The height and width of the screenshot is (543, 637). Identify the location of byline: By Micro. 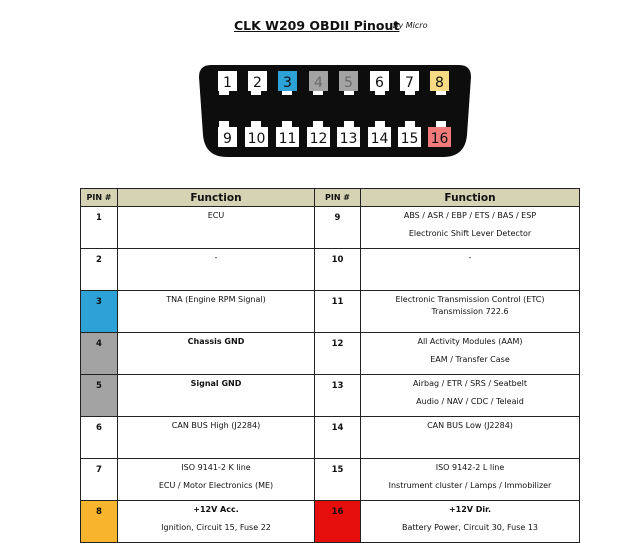
(410, 25).